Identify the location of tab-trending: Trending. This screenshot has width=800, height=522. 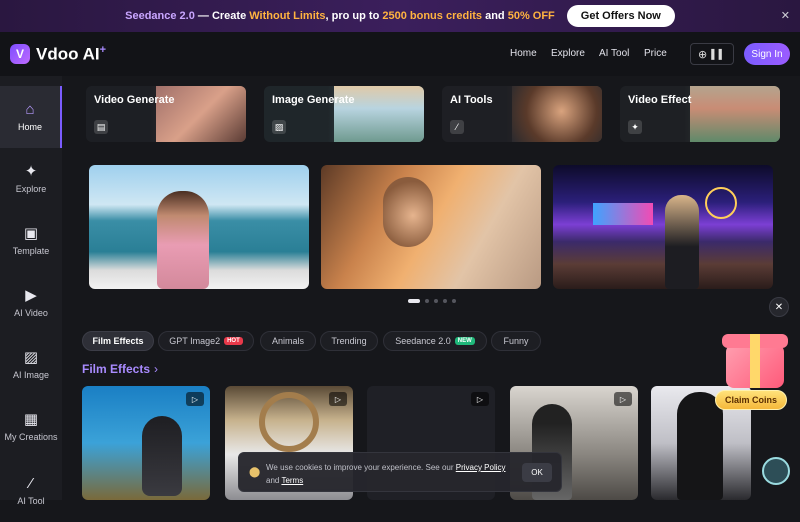
(349, 341).